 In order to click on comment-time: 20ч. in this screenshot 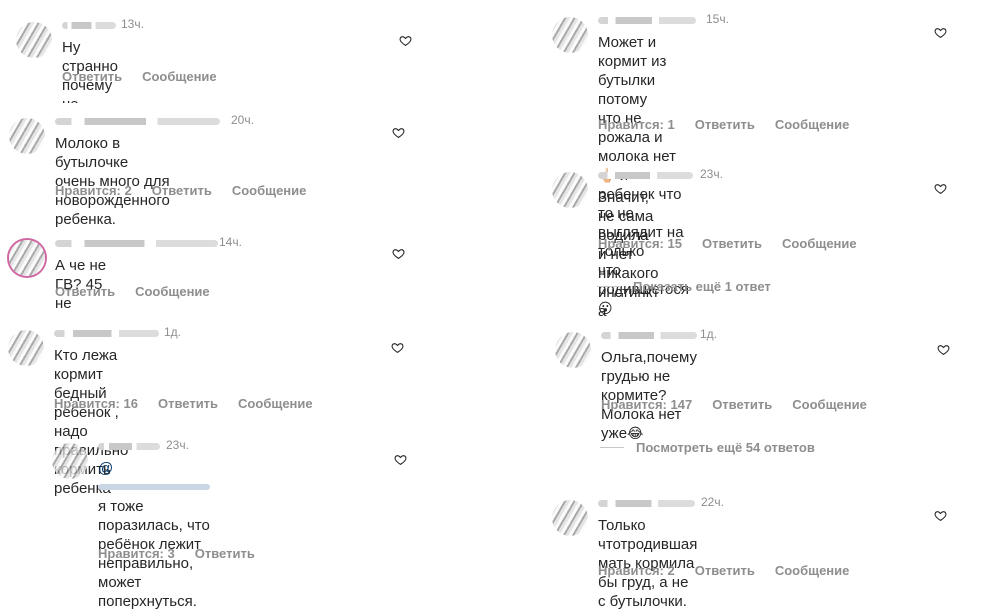, I will do `click(242, 120)`.